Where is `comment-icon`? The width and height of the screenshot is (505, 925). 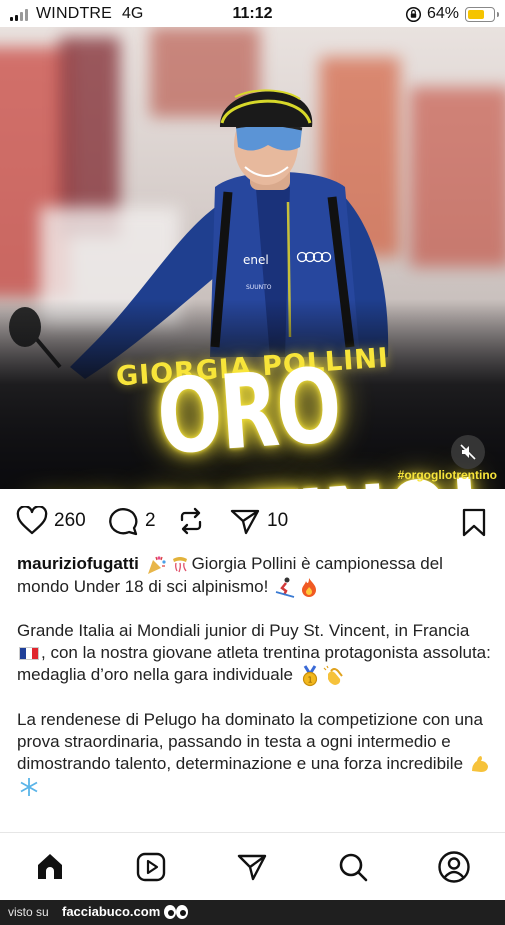 comment-icon is located at coordinates (123, 522).